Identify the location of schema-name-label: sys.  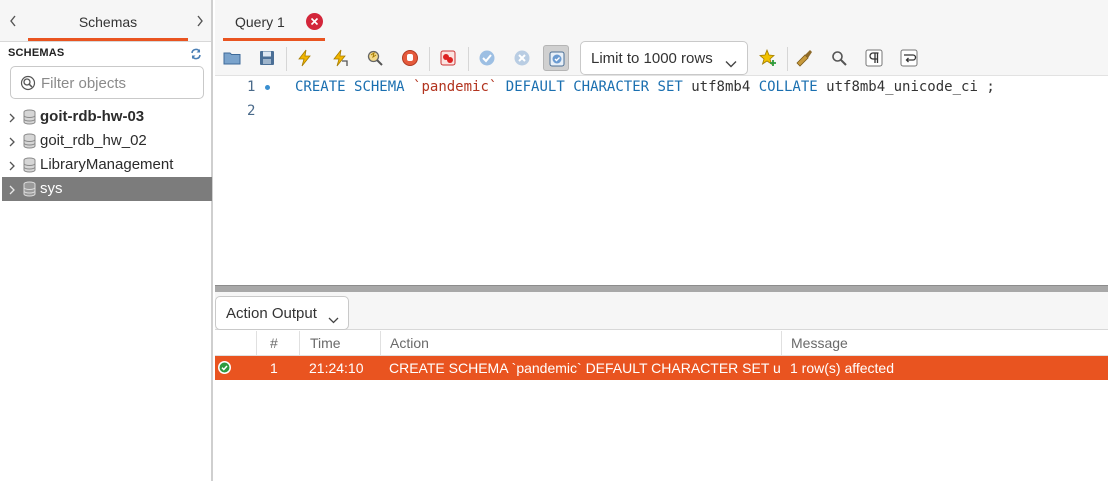
(51, 188).